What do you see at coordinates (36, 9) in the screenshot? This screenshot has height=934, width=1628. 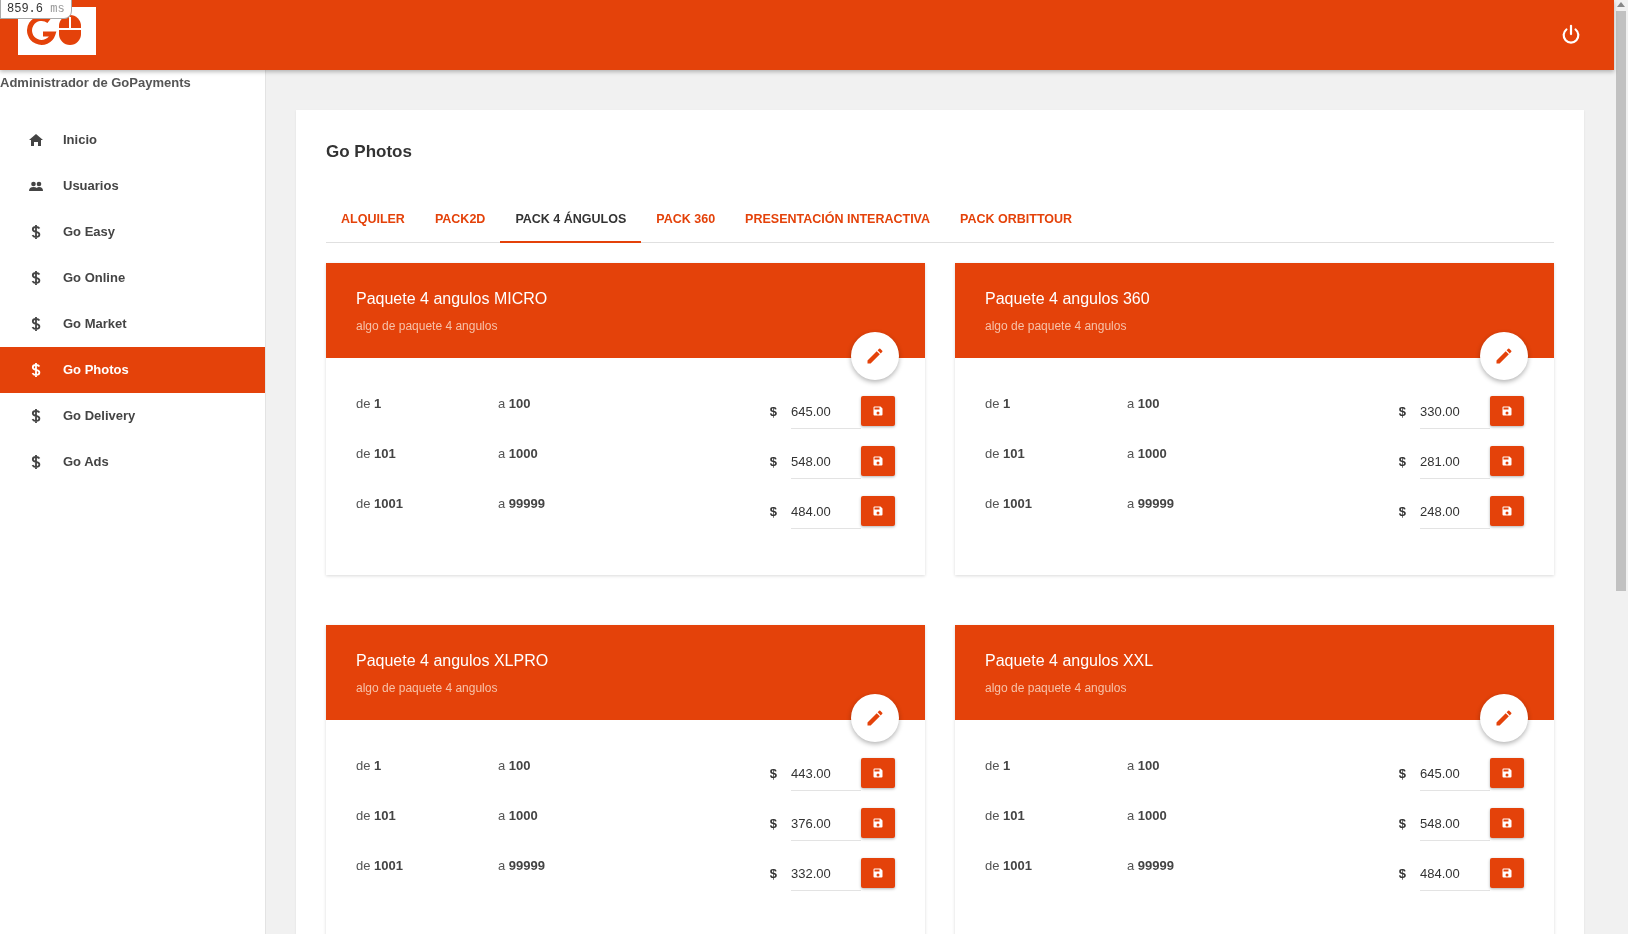 I see `timing-overlay: 859.6 ms` at bounding box center [36, 9].